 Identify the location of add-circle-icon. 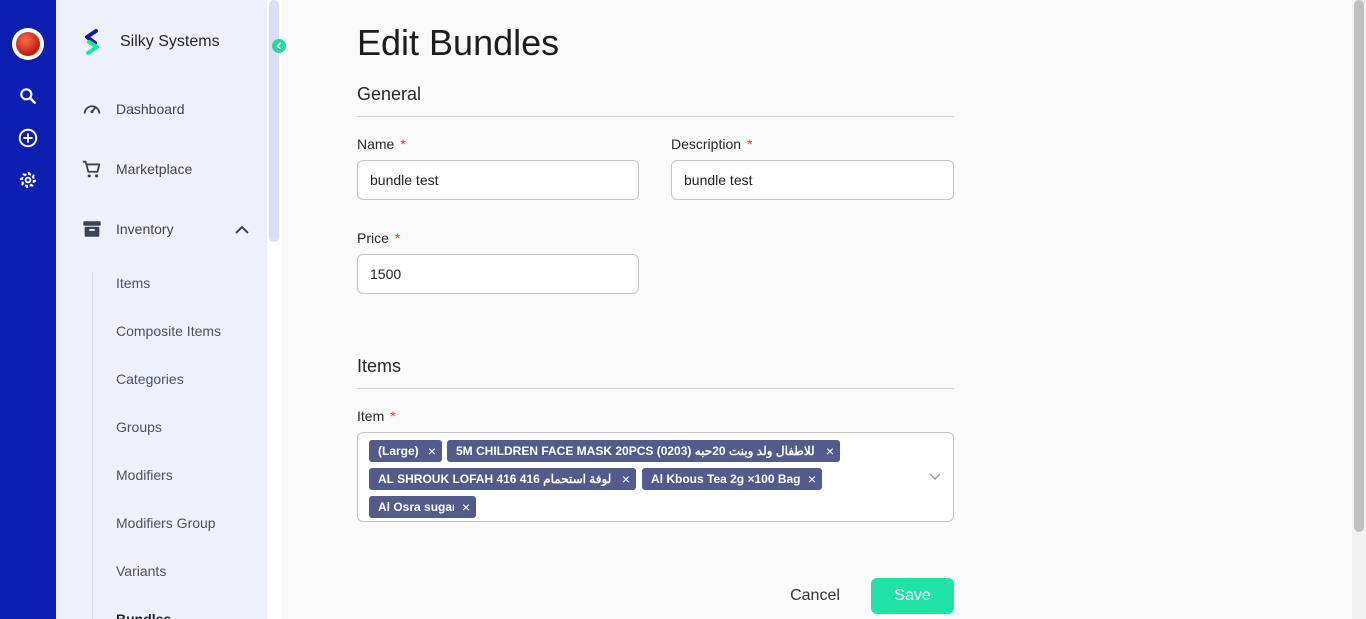
(28, 138).